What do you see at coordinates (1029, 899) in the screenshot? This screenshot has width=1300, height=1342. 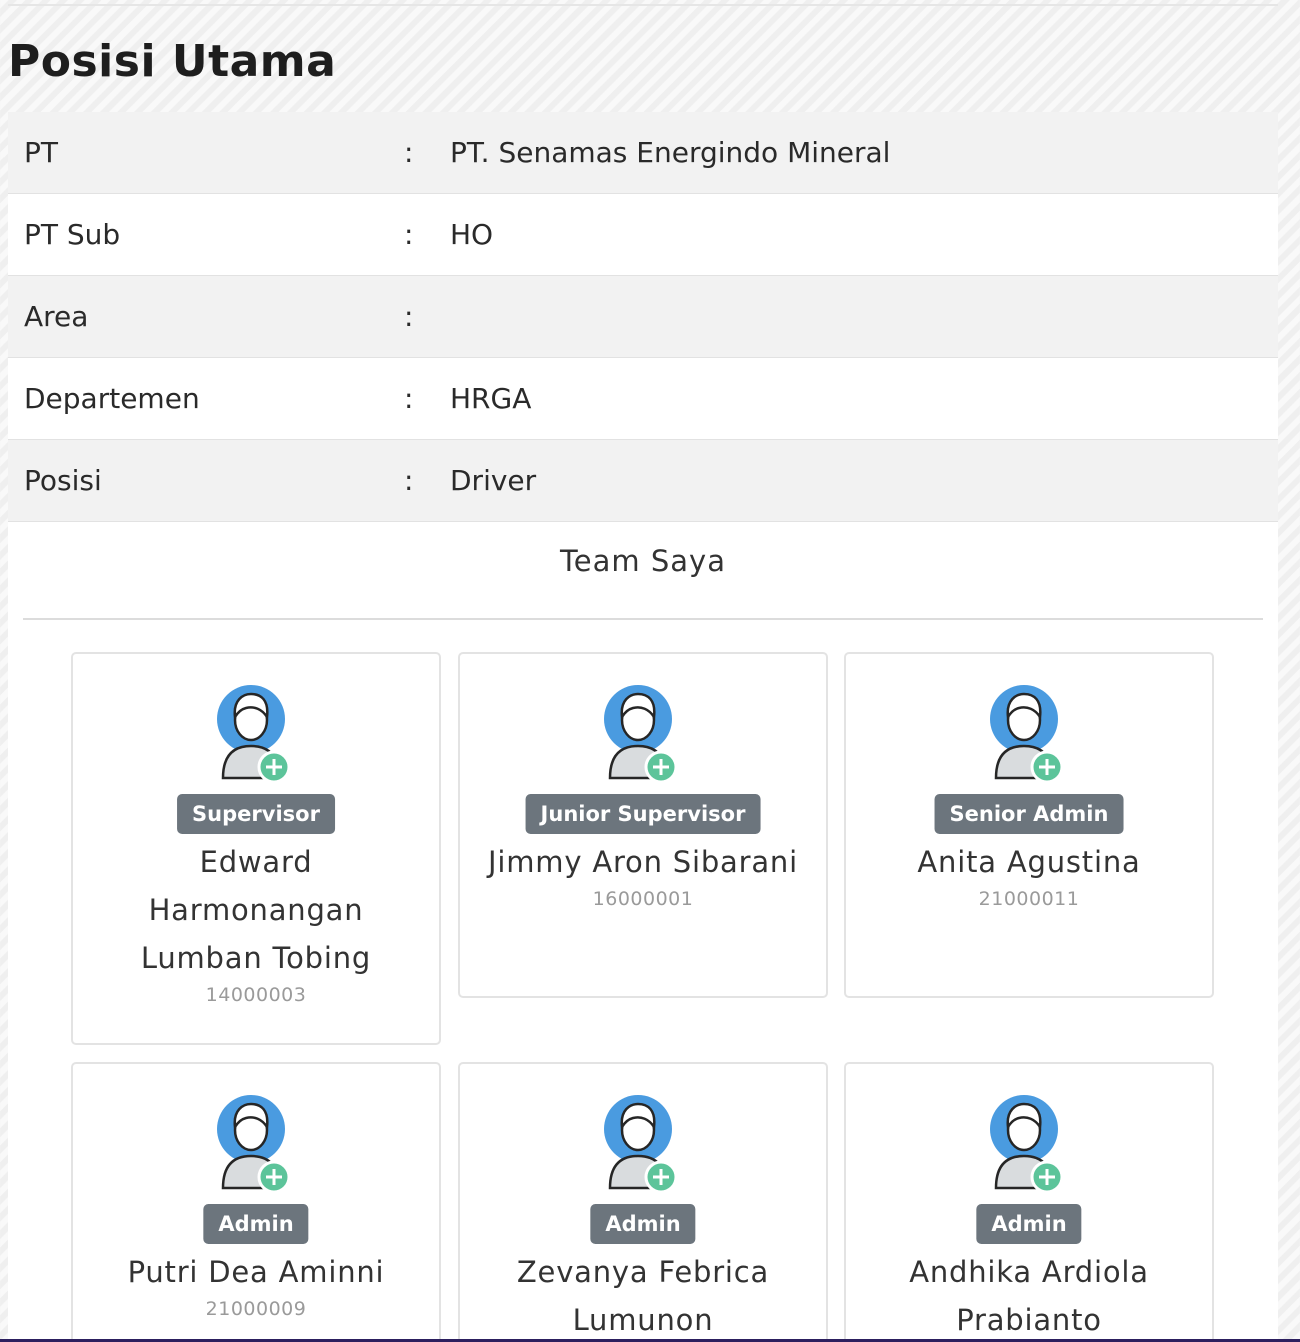 I see `member-id: 21000011` at bounding box center [1029, 899].